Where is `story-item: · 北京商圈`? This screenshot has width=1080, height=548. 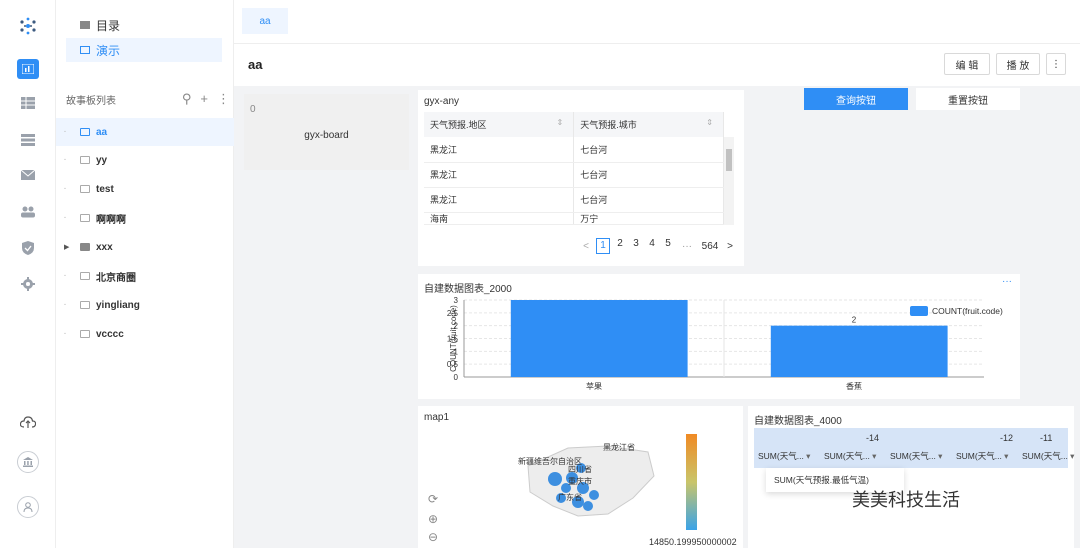
story-item: · 北京商圈 is located at coordinates (145, 276).